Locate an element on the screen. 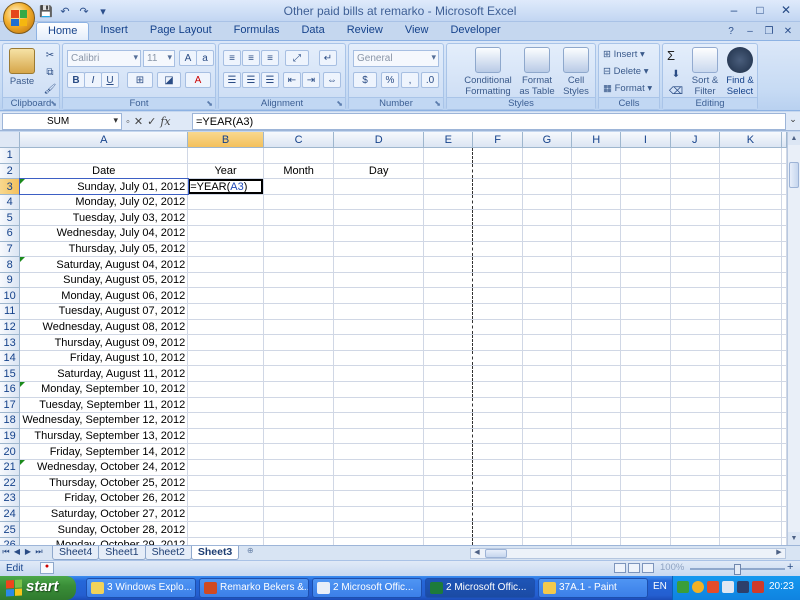 This screenshot has width=800, height=600. number-launcher-icon: ⬊ is located at coordinates (437, 103).